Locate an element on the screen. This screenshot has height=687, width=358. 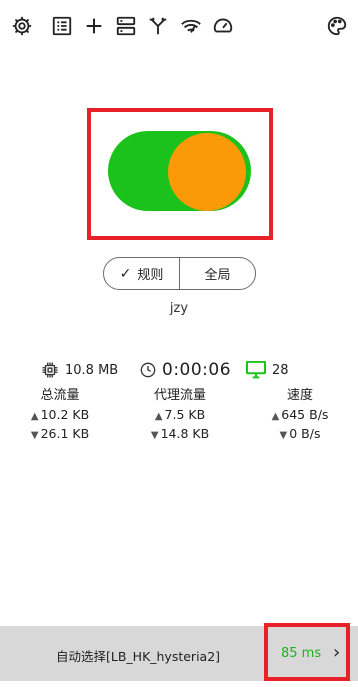
toolbar is located at coordinates (179, 26).